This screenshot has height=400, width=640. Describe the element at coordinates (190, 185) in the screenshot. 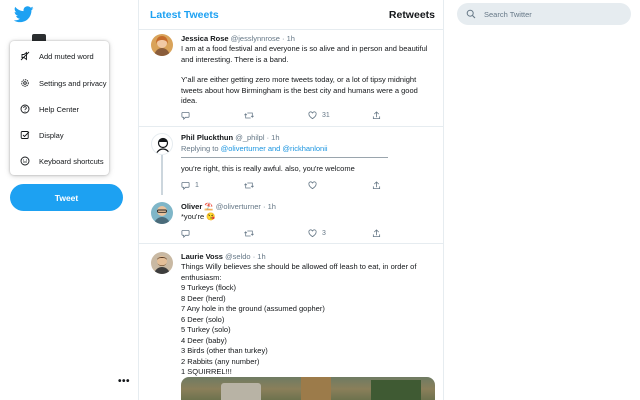

I see `reply-icon: 1` at that location.